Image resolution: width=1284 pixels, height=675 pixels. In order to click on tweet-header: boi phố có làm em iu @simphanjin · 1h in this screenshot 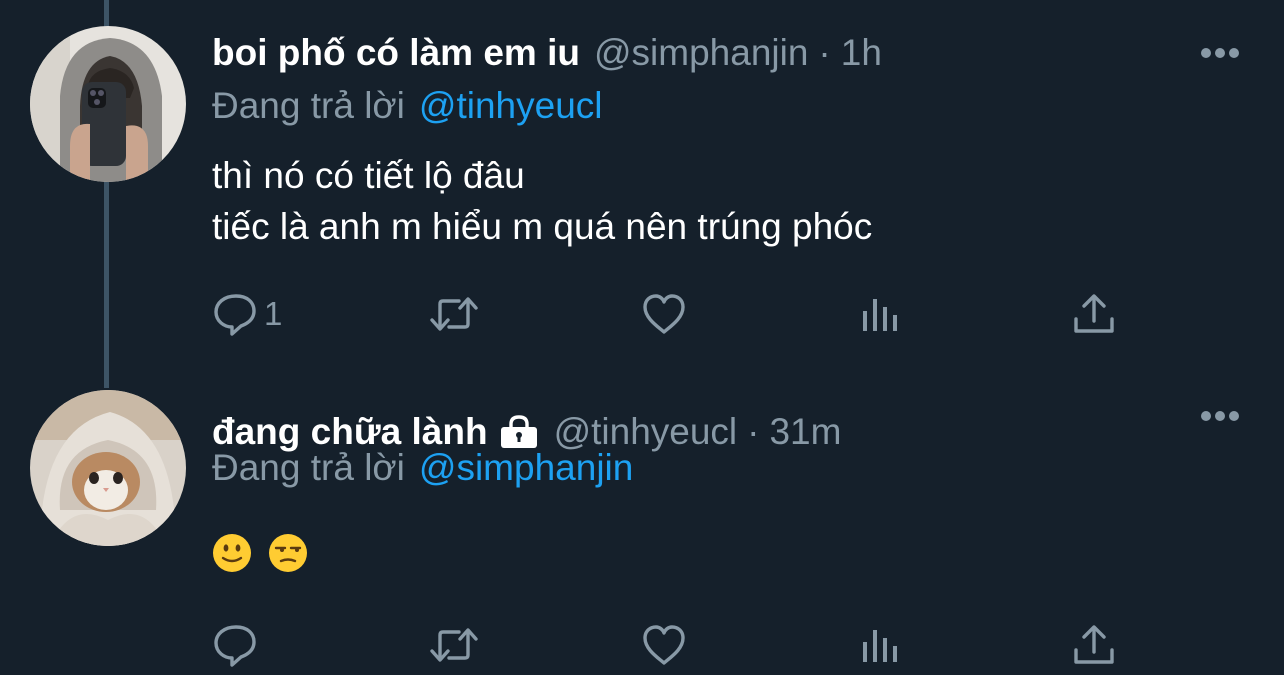, I will do `click(547, 53)`.